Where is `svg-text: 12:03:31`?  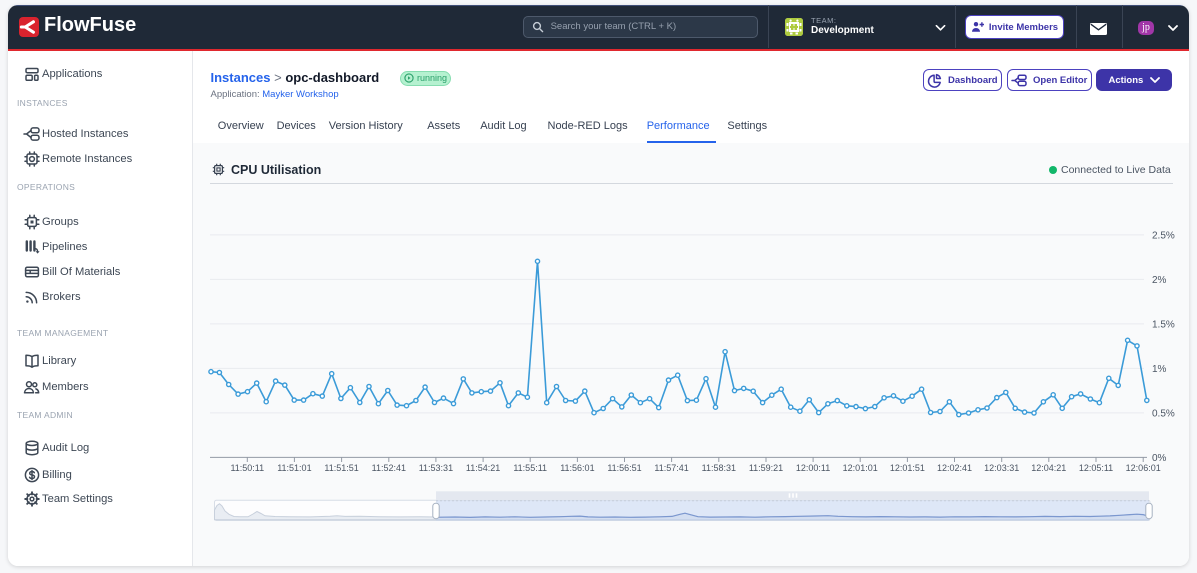 svg-text: 12:03:31 is located at coordinates (1001, 468).